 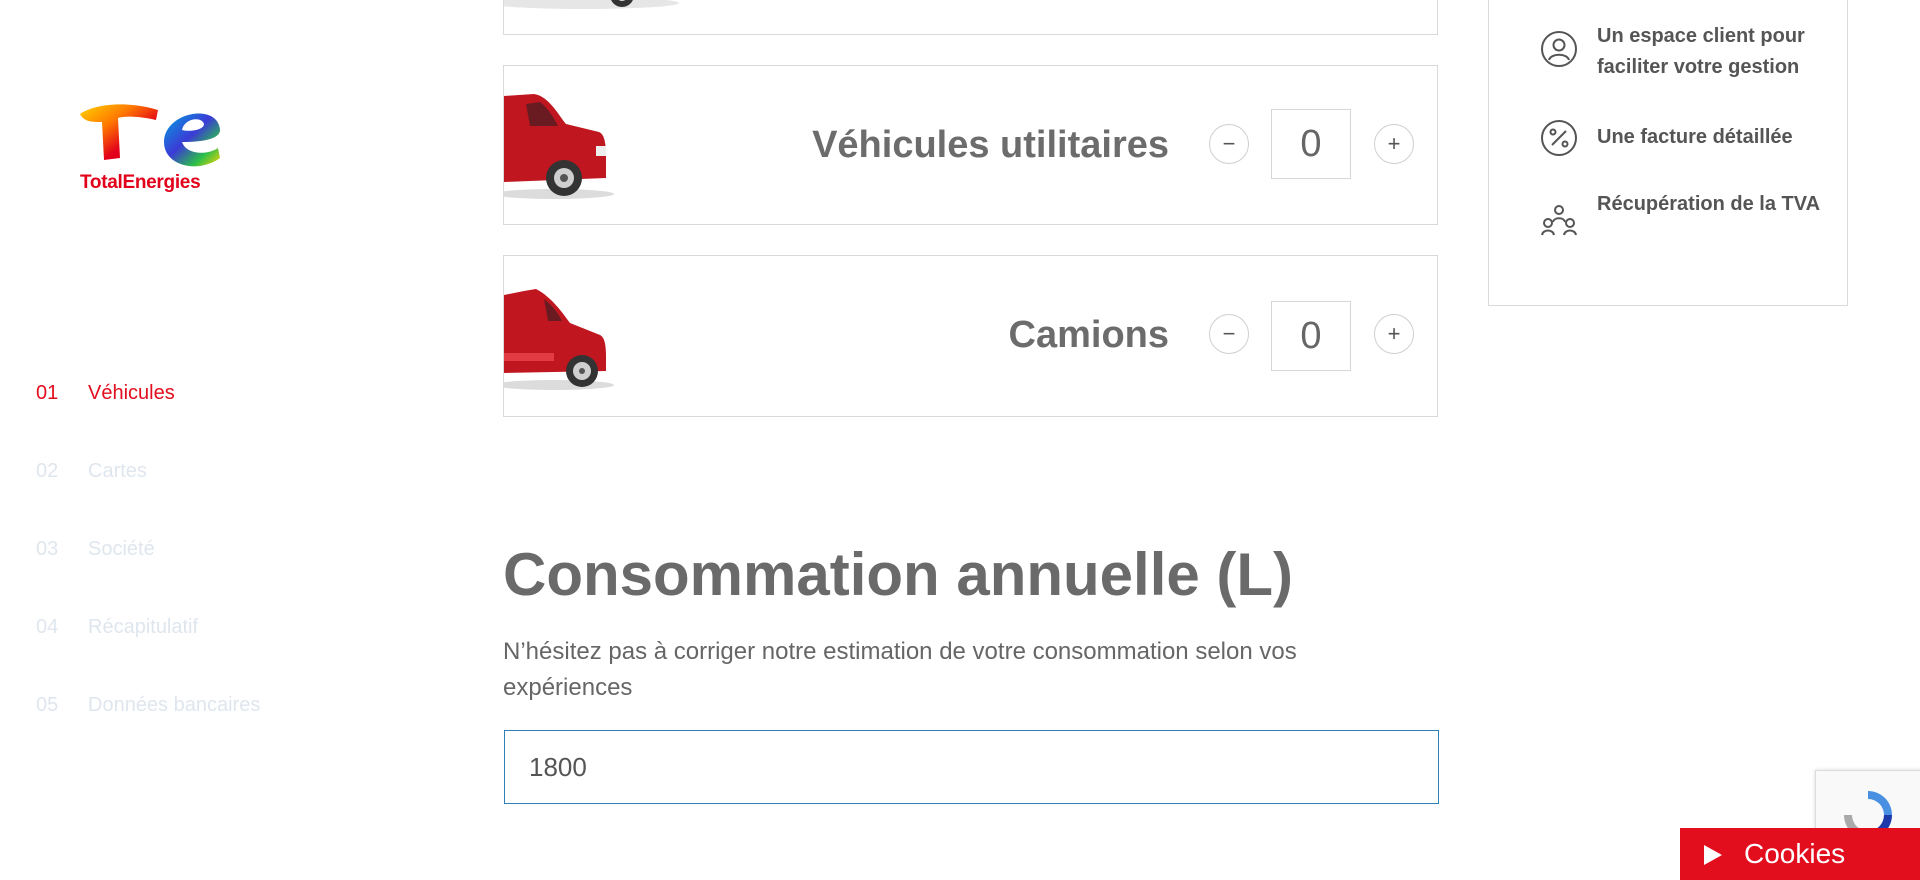 I want to click on car-image, so click(x=591, y=4).